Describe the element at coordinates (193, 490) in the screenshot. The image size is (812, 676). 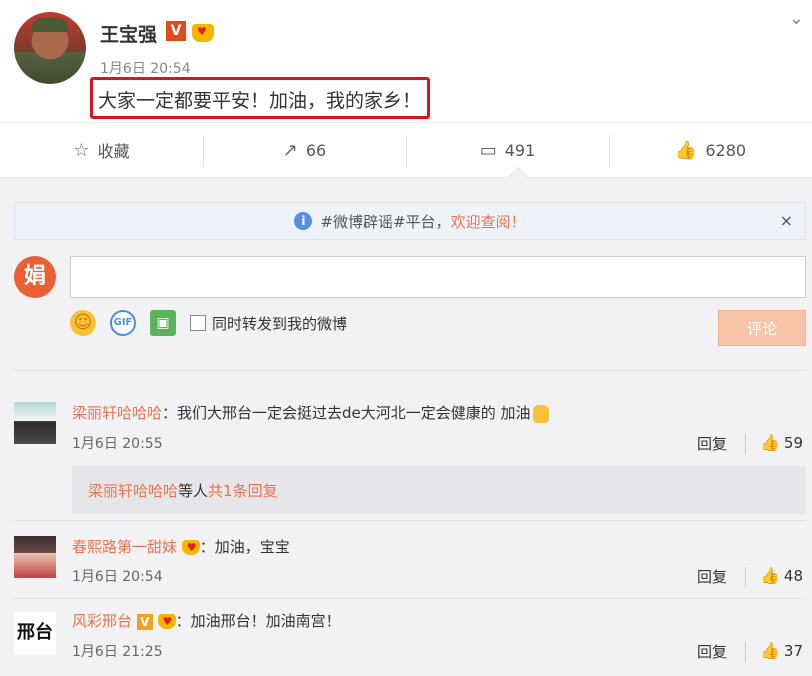
I see `sub-reply-middle: 等人` at that location.